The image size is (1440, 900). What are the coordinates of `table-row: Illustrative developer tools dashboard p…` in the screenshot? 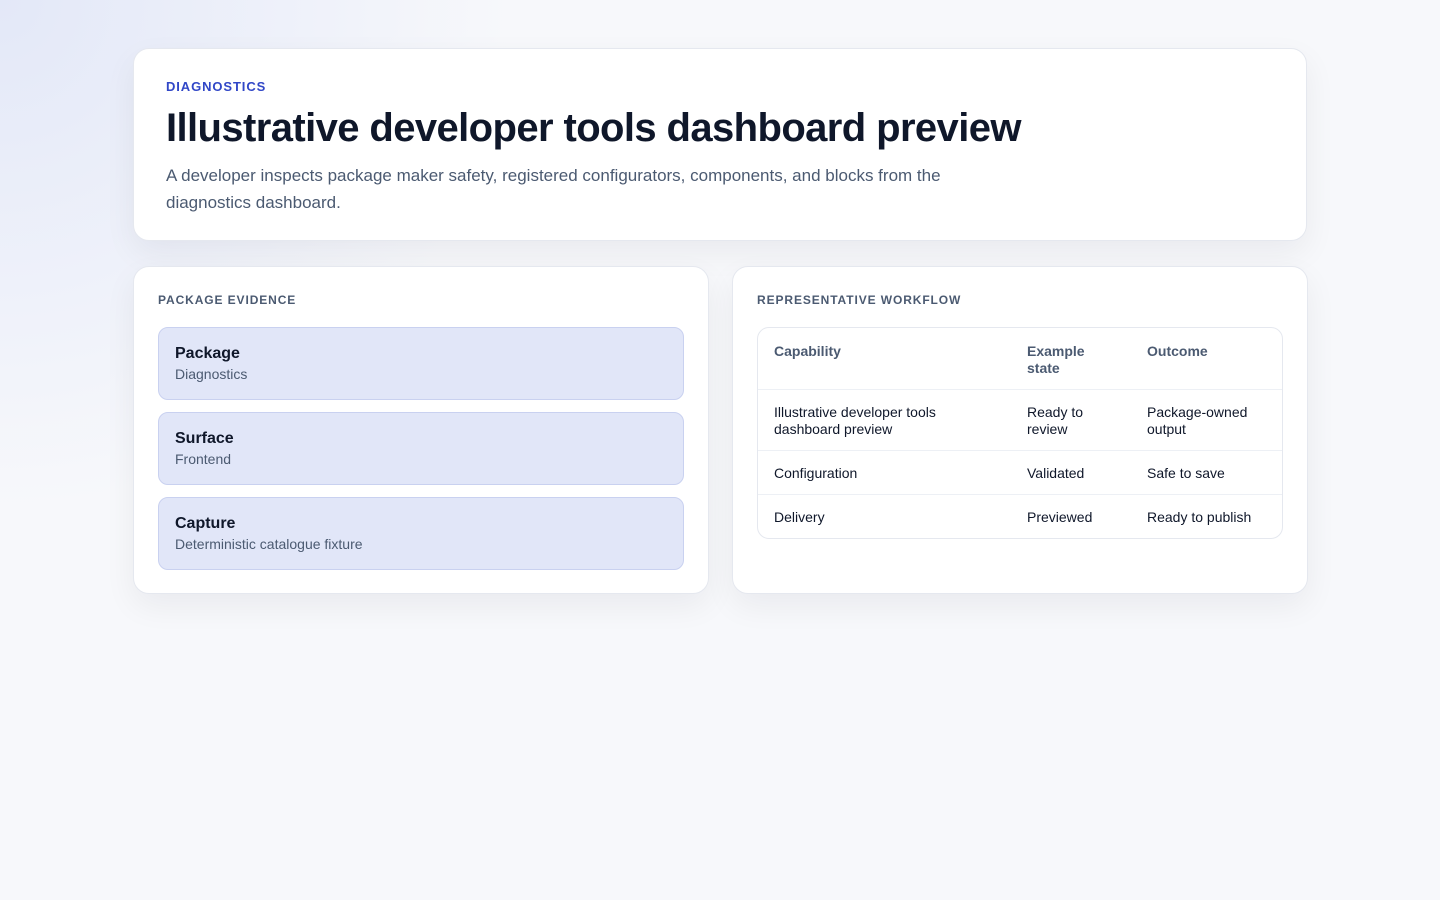 It's located at (1020, 420).